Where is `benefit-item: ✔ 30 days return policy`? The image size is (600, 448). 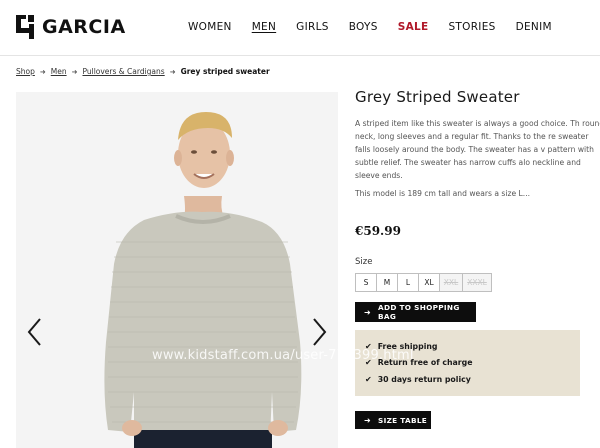
benefit-item: ✔ 30 days return policy is located at coordinates (467, 379).